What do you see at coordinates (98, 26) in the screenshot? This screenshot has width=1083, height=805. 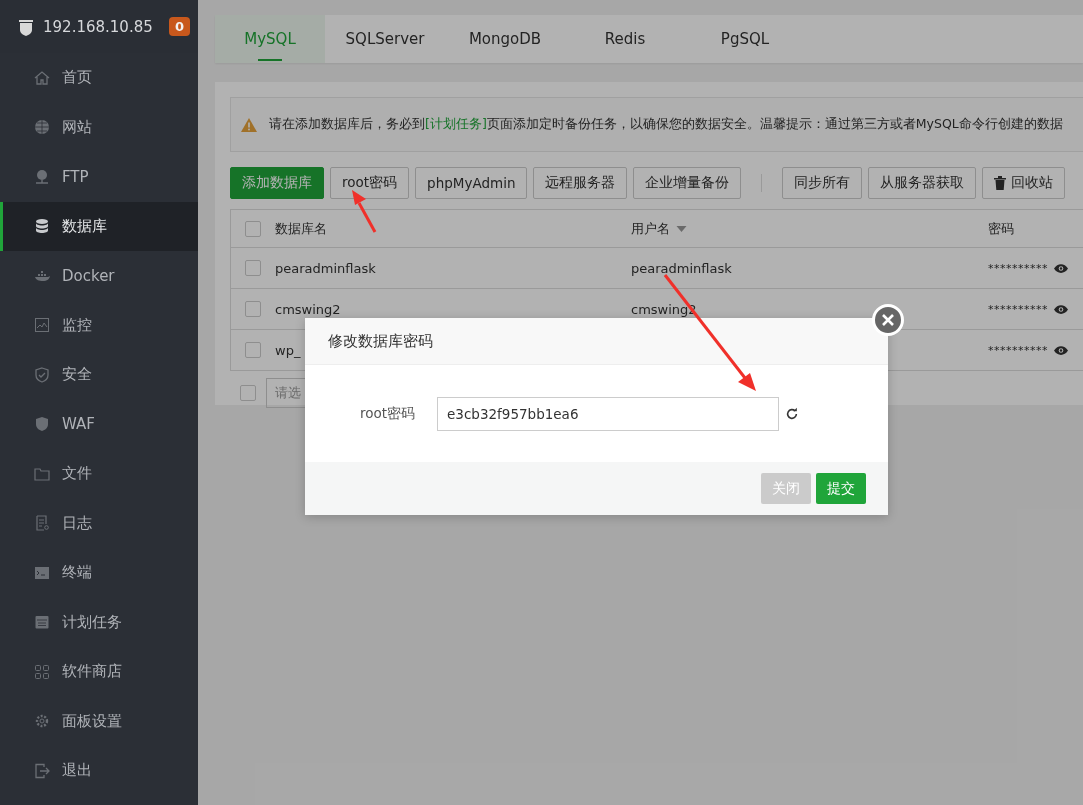 I see `server-address: 192.168.10.85` at bounding box center [98, 26].